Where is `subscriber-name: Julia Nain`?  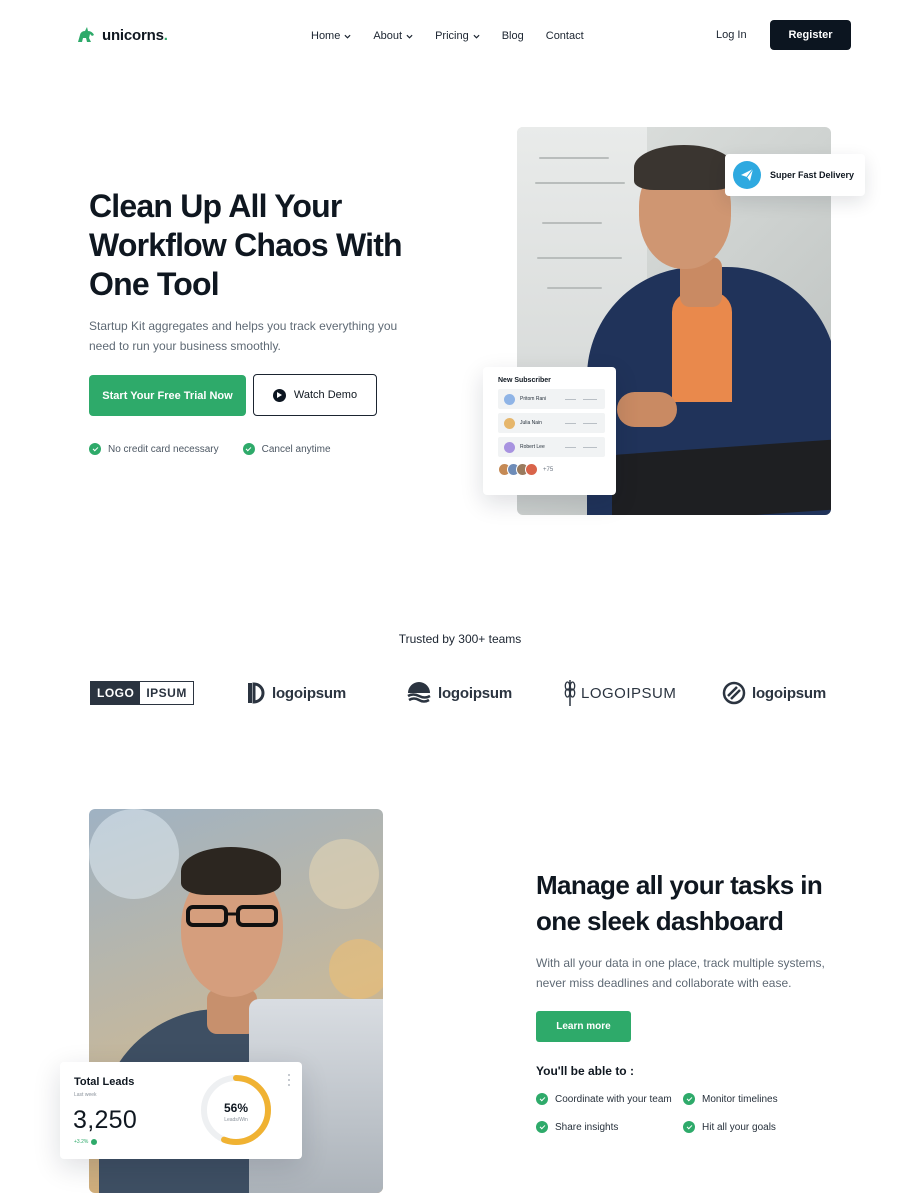 subscriber-name: Julia Nain is located at coordinates (531, 423).